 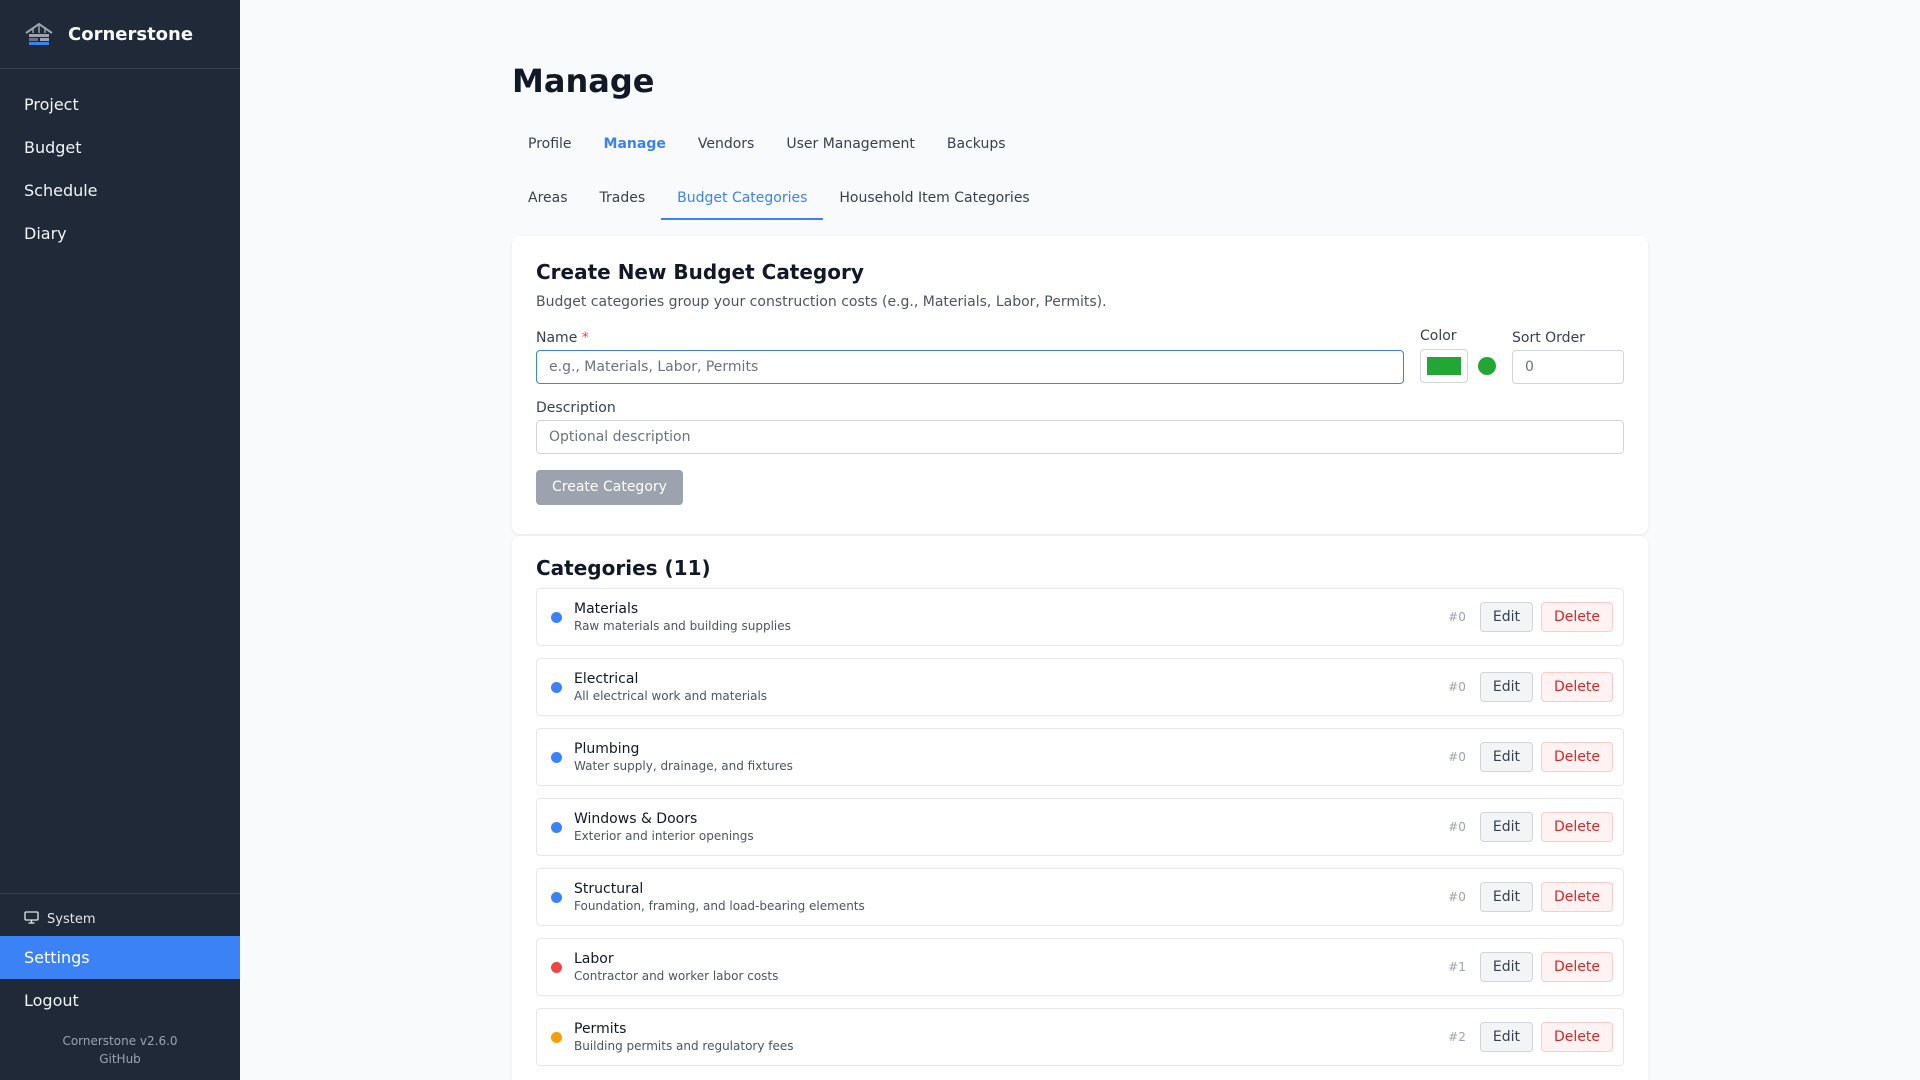 I want to click on sort-order-input: 0, so click(x=1568, y=367).